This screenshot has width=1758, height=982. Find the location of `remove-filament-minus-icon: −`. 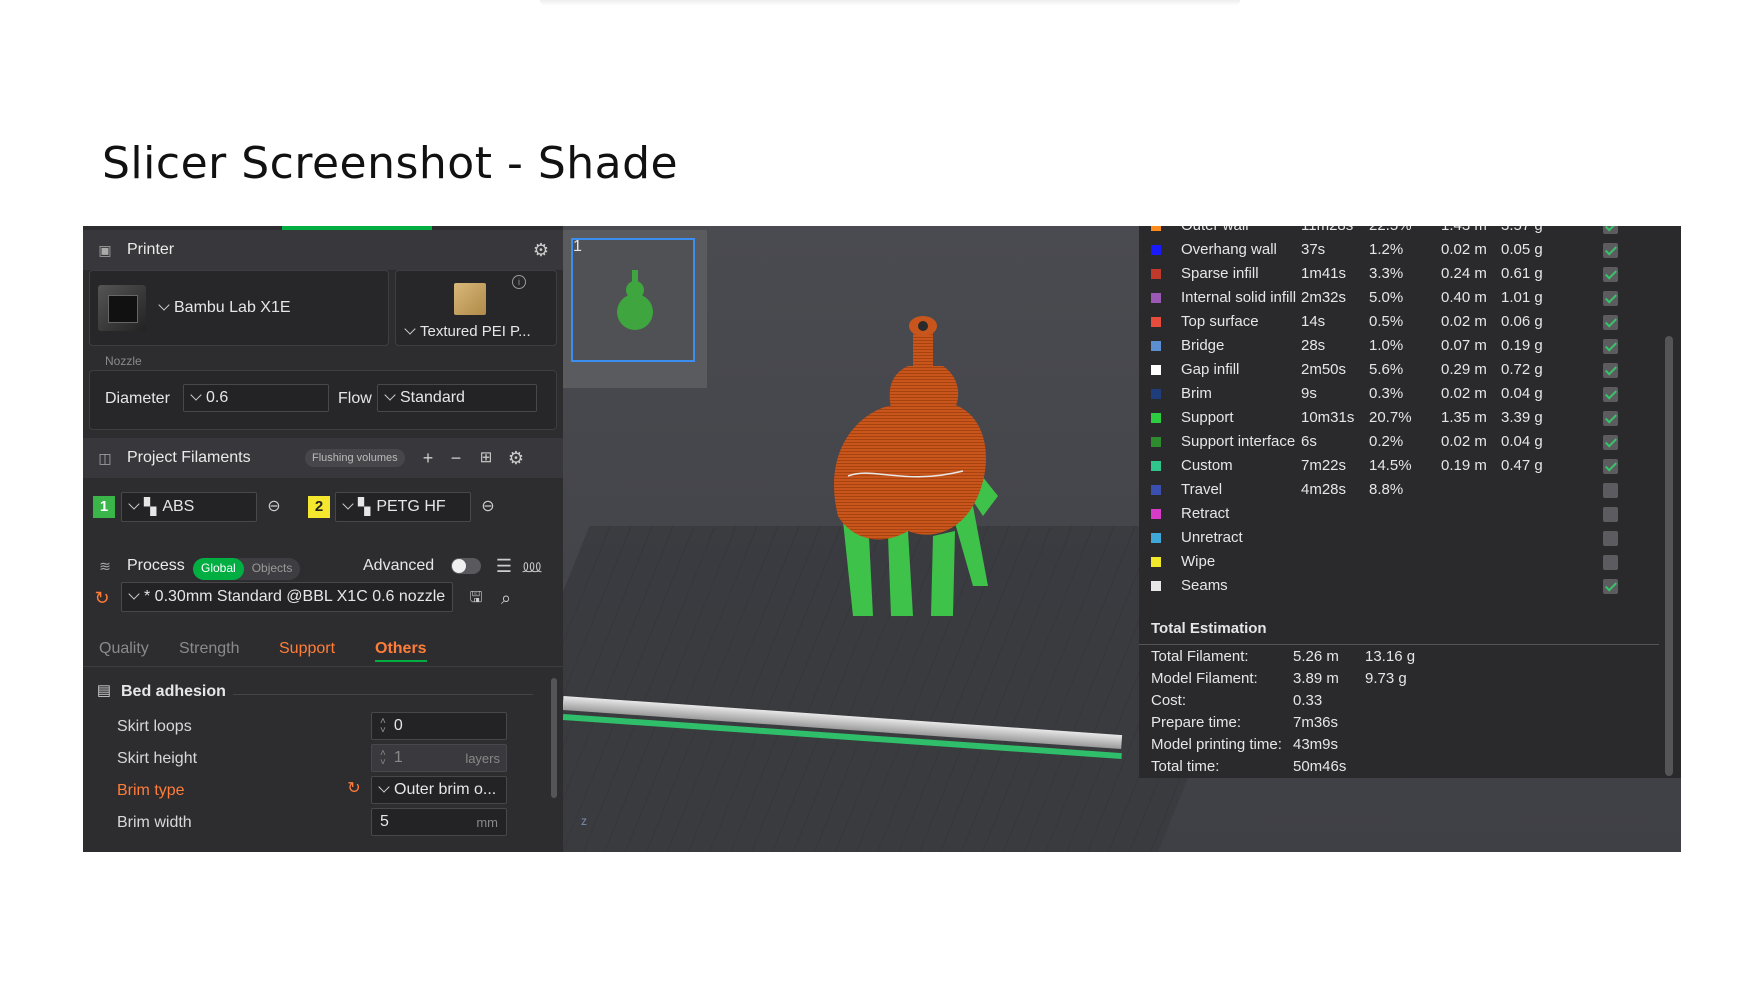

remove-filament-minus-icon: − is located at coordinates (456, 458).